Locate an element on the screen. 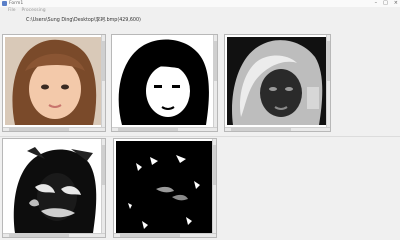  binary-portrait-image is located at coordinates (163, 81).